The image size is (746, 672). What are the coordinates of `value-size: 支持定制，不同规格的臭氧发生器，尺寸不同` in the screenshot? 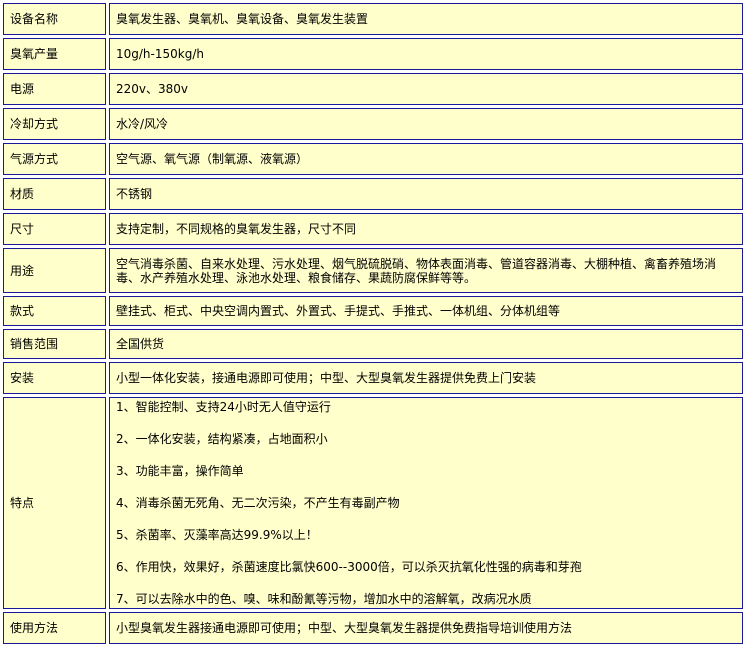 It's located at (426, 229).